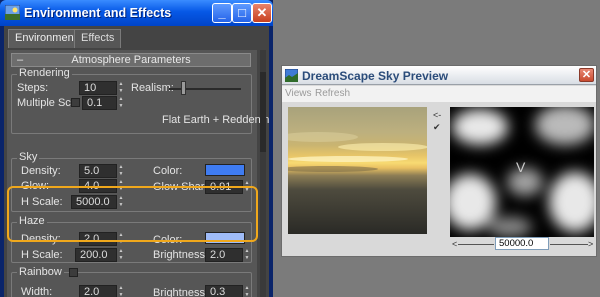 Image resolution: width=600 pixels, height=297 pixels. I want to click on realism-slider-thumb, so click(184, 88).